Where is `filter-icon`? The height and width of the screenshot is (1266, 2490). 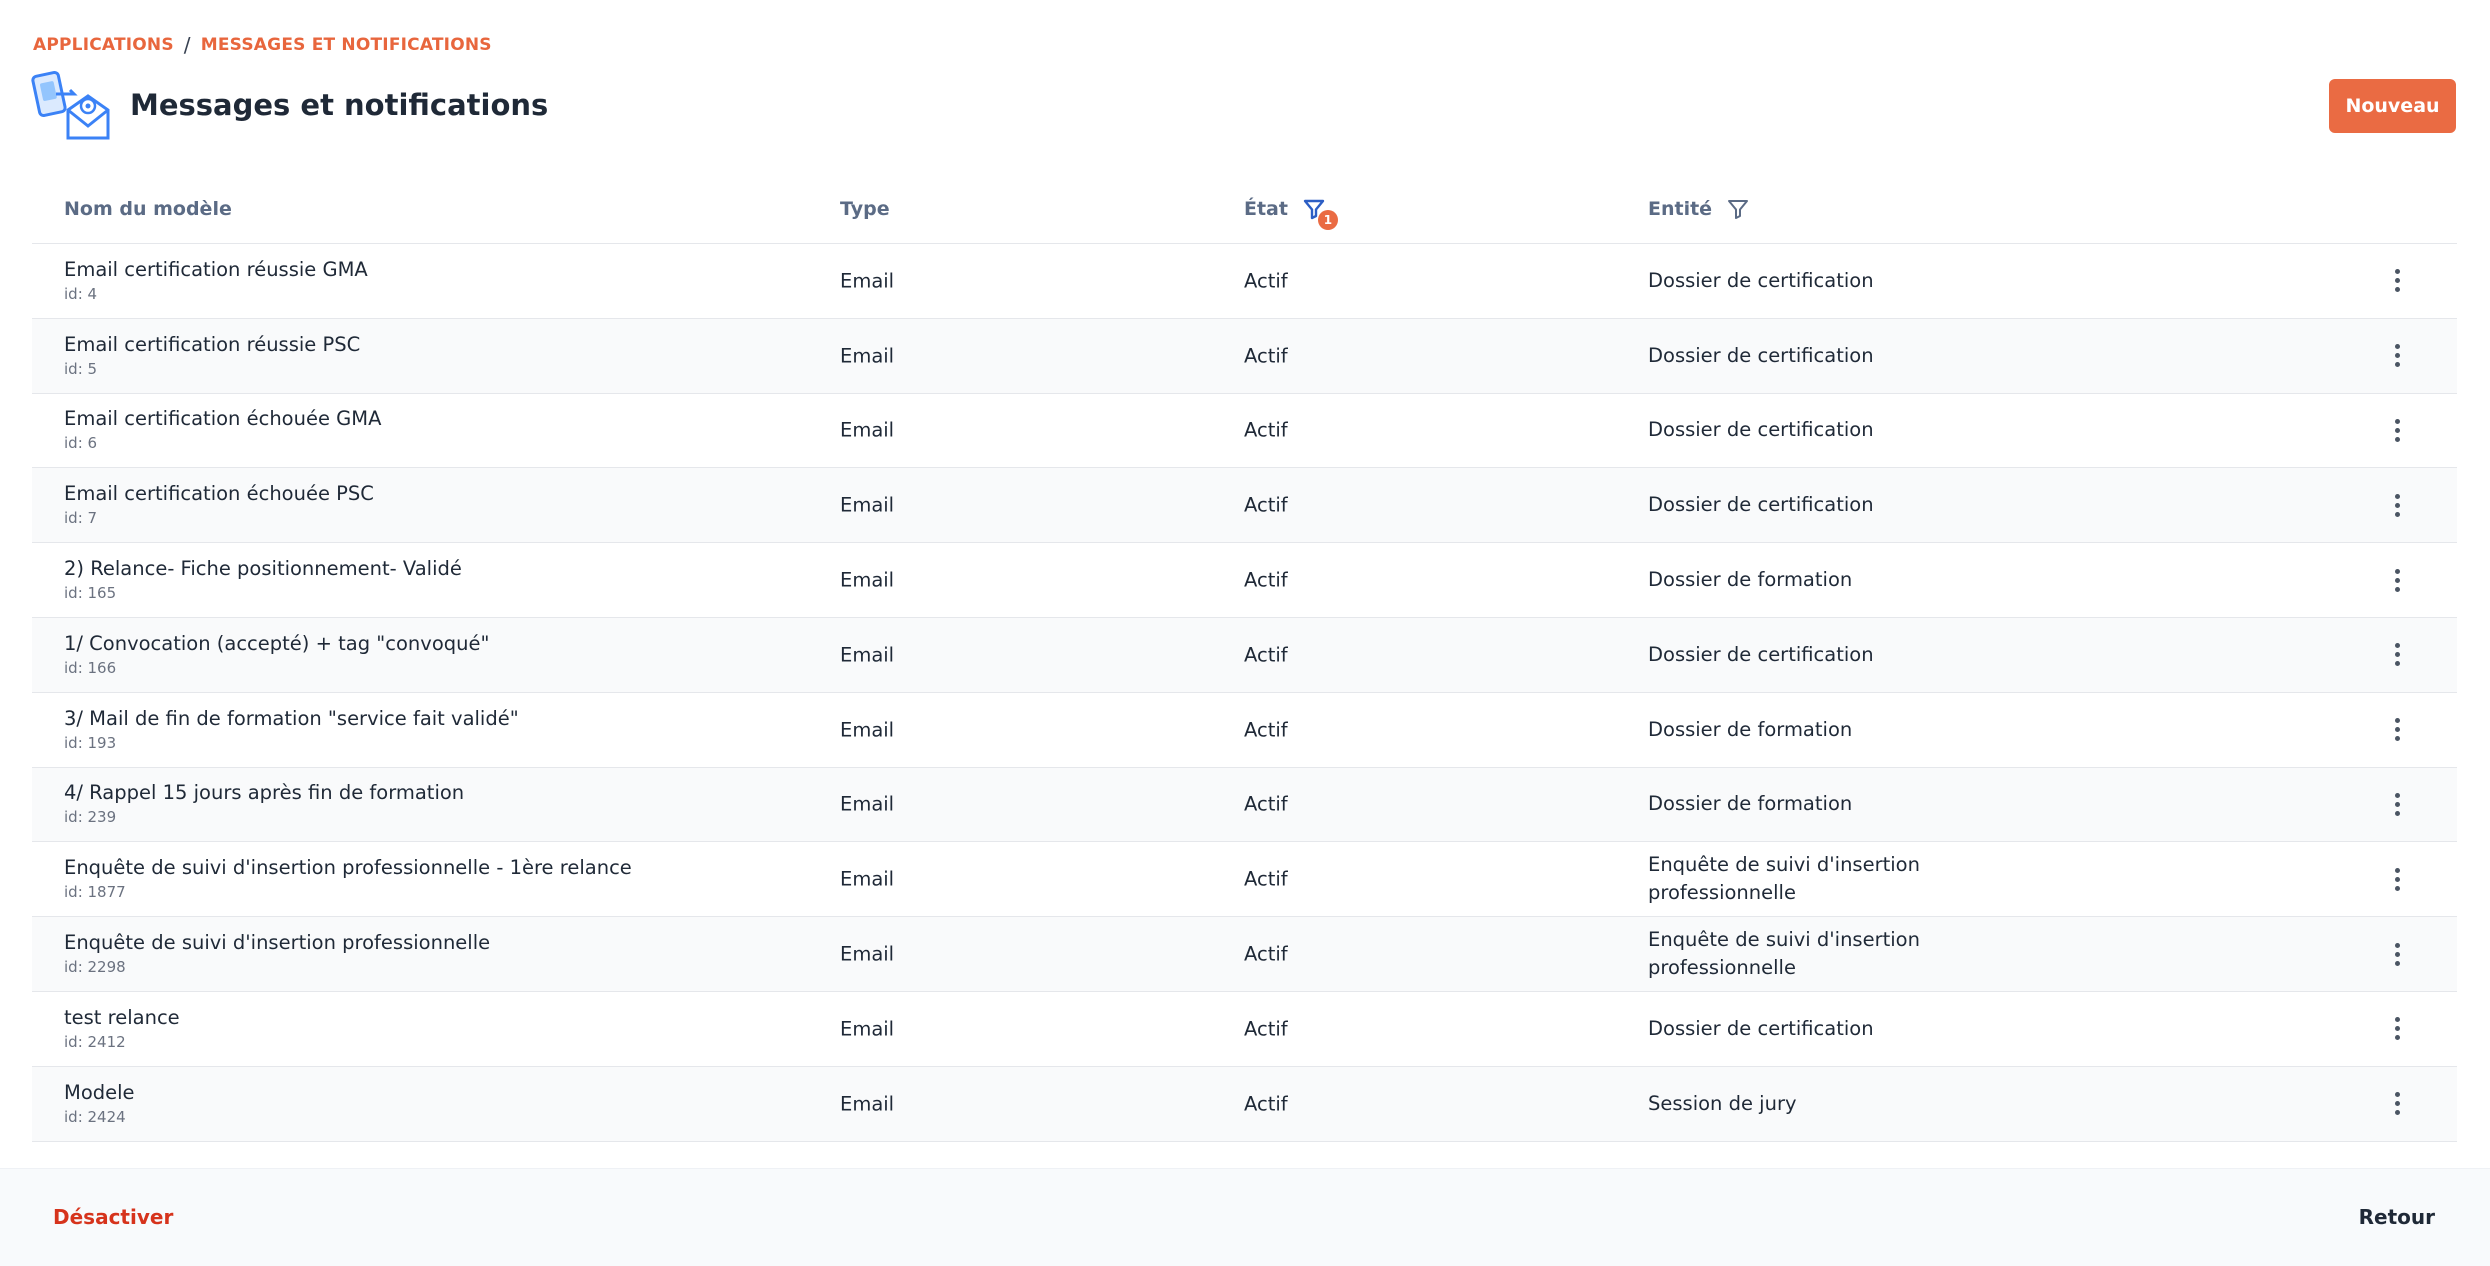
filter-icon is located at coordinates (1738, 209).